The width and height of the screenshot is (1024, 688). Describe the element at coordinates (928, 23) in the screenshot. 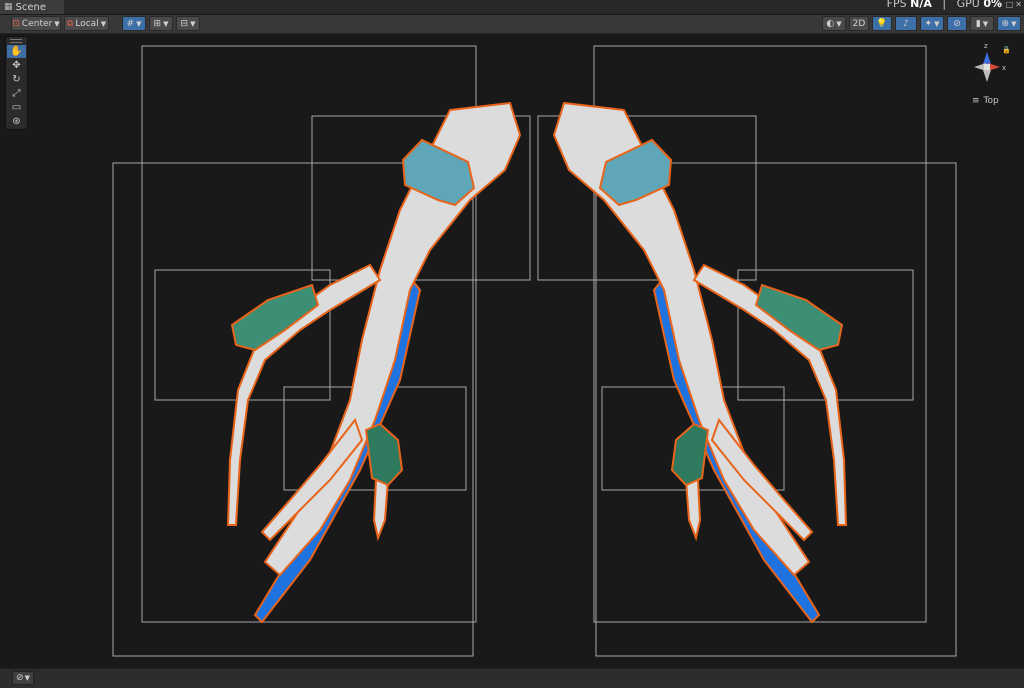

I see `effects-icon: ✦` at that location.